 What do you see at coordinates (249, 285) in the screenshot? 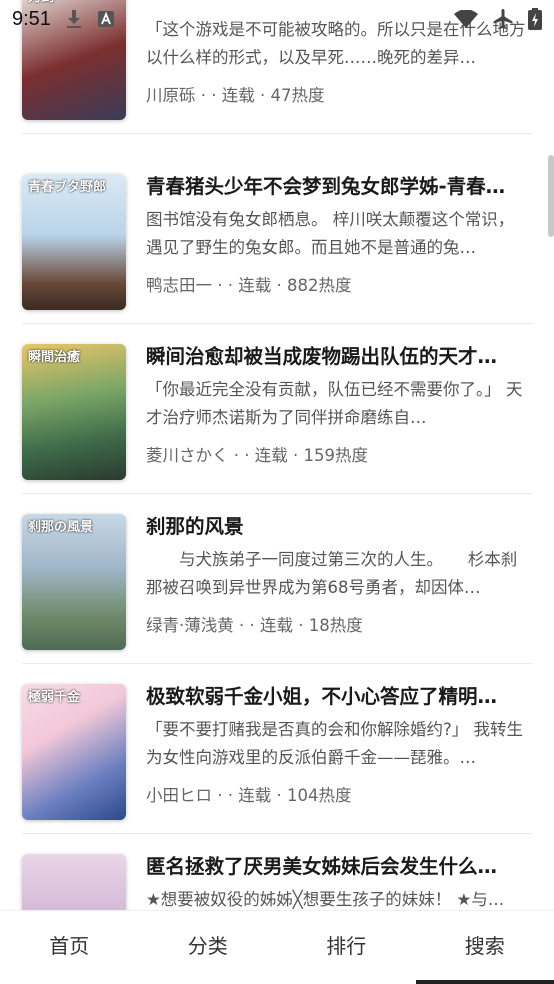
I see `book-meta: 鸭志田一 · · 连载 · 882热度` at bounding box center [249, 285].